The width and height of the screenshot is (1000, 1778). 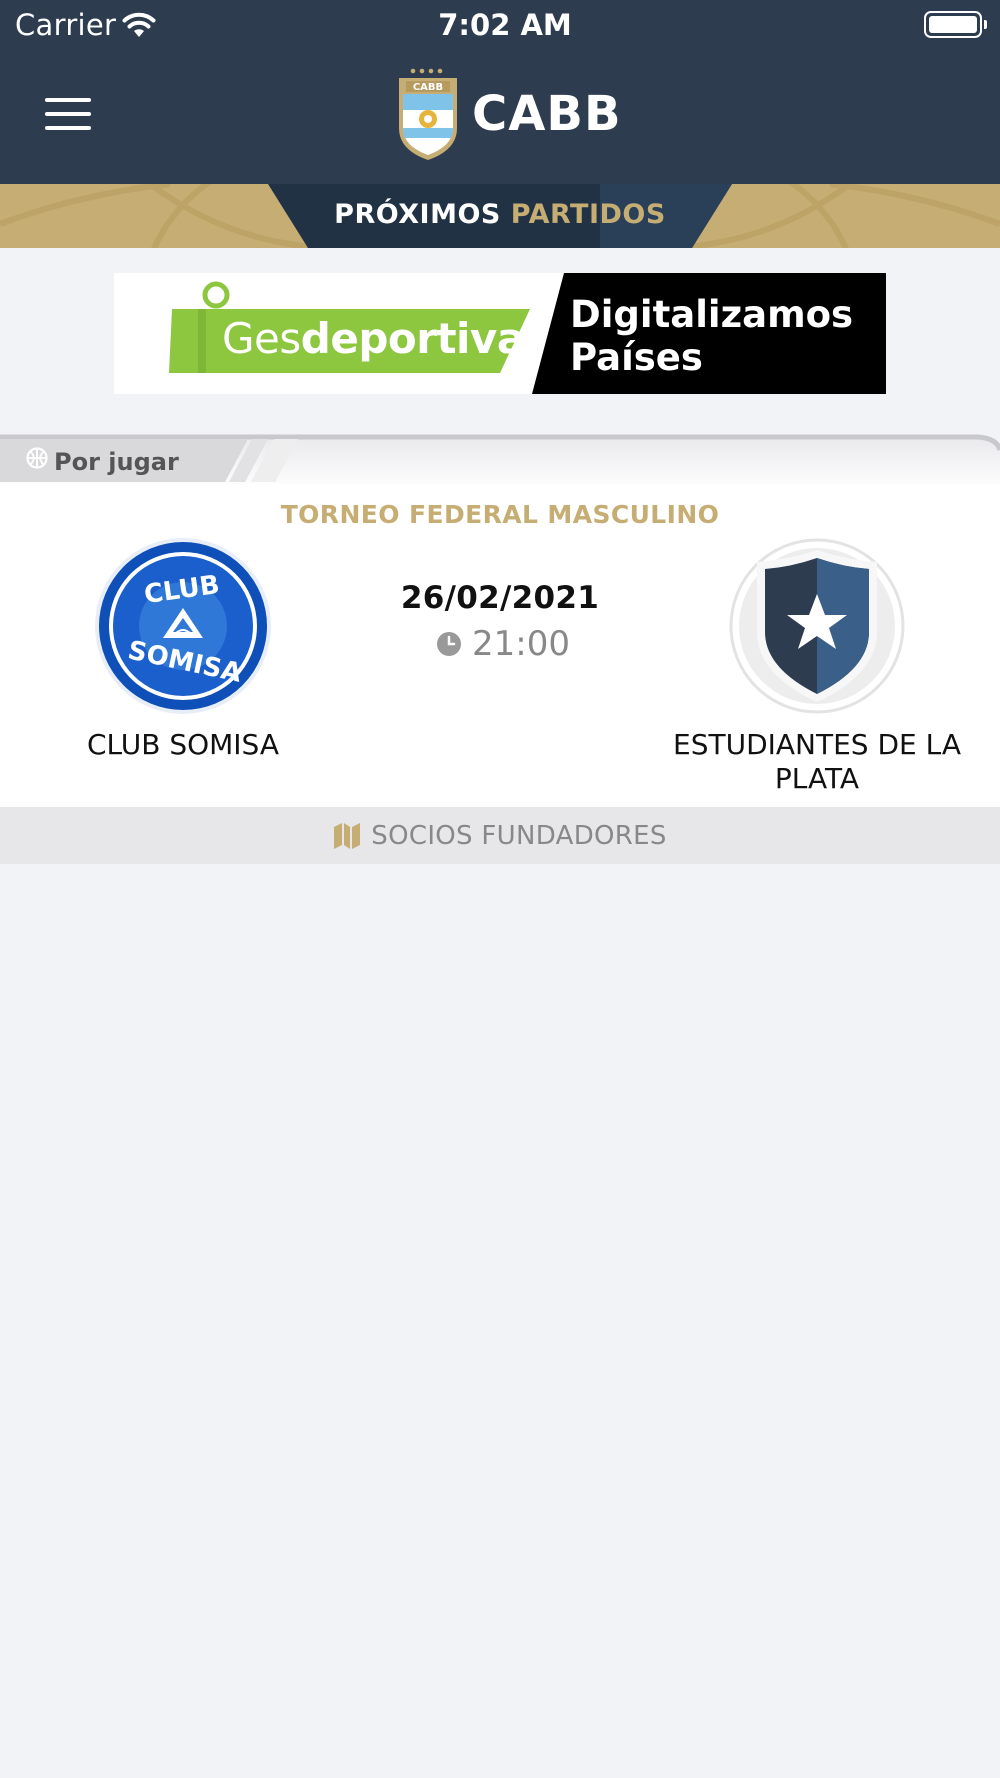 What do you see at coordinates (519, 835) in the screenshot?
I see `sponsors-label: SOCIOS FUNDADORES` at bounding box center [519, 835].